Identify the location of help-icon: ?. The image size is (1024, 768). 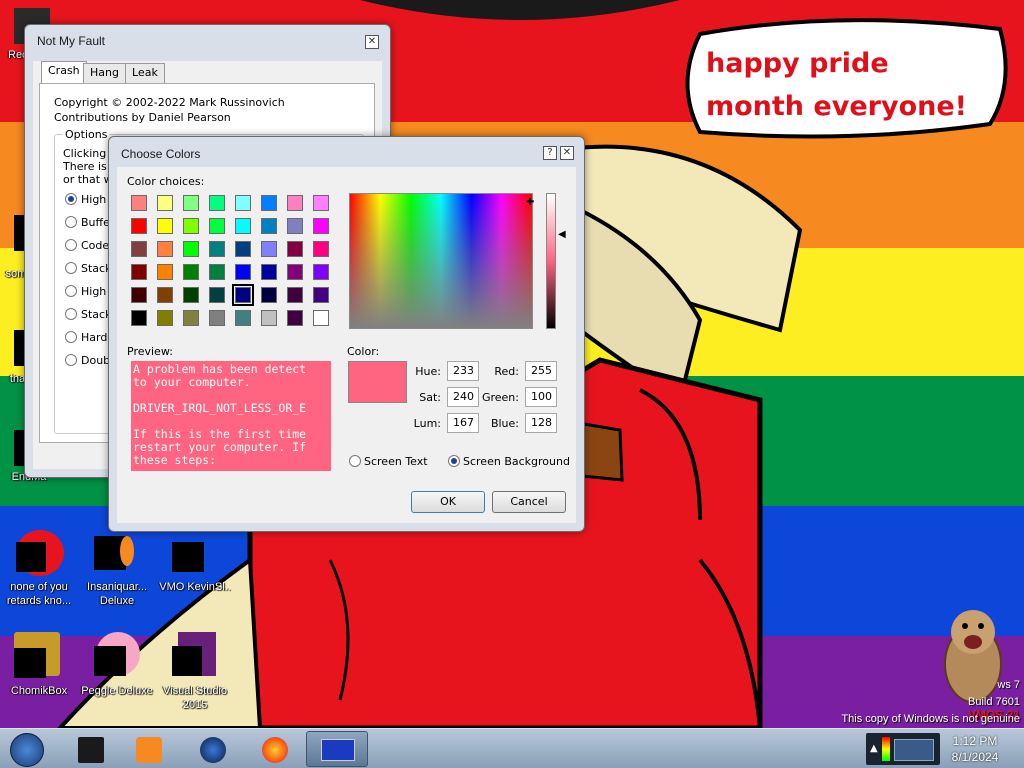
(550, 153).